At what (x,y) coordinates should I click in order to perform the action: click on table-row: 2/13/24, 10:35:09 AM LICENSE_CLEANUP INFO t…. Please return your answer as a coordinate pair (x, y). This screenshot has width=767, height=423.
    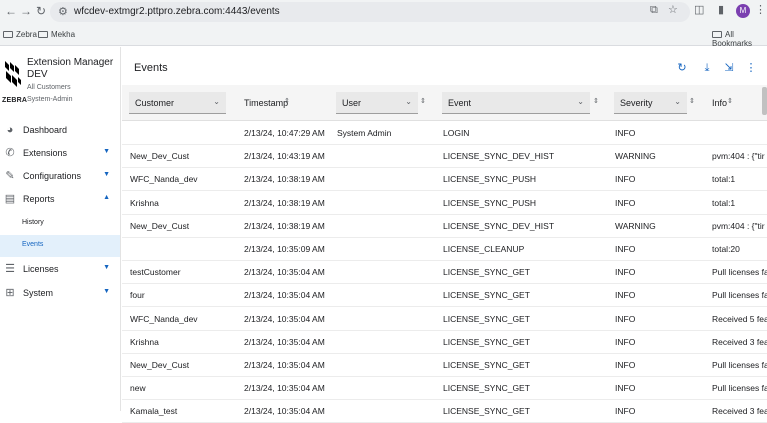
    Looking at the image, I should click on (444, 249).